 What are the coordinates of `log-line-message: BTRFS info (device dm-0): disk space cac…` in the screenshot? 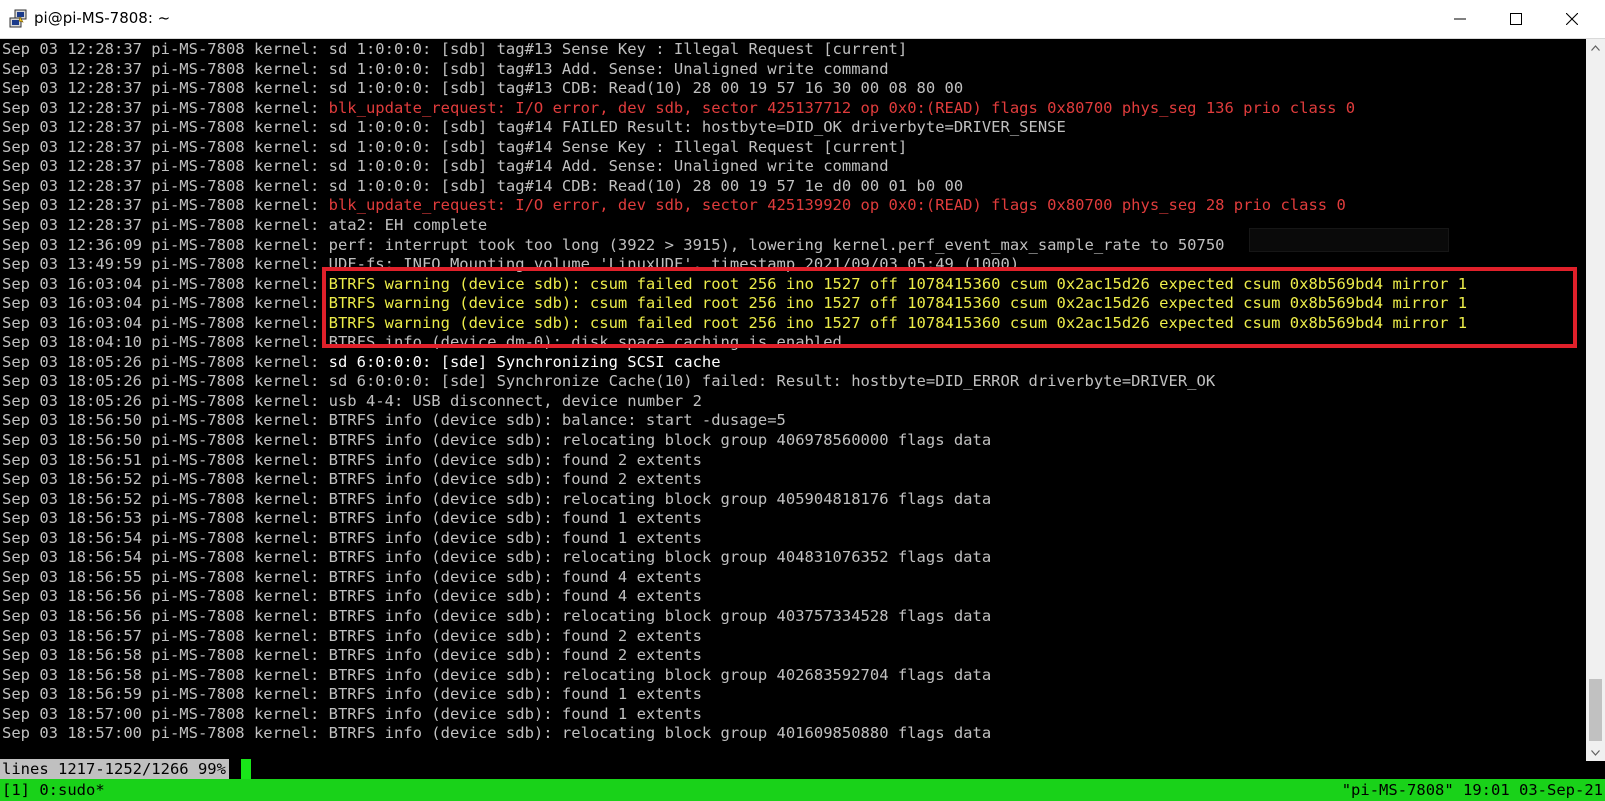 It's located at (585, 342).